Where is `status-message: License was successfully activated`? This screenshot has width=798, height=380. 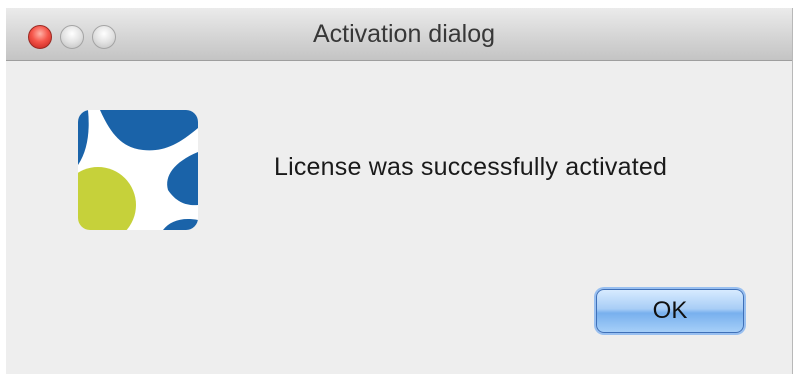 status-message: License was successfully activated is located at coordinates (471, 167).